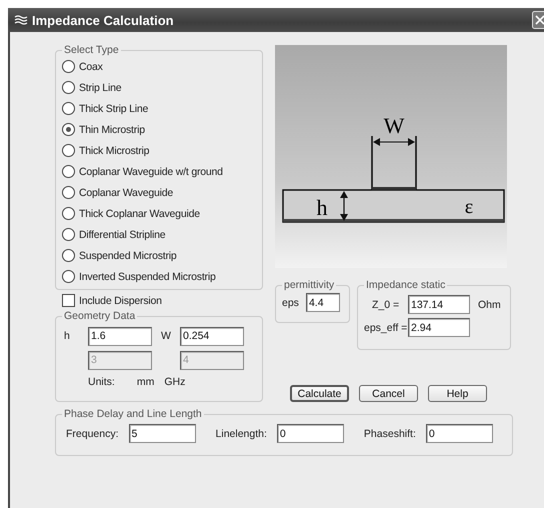  Describe the element at coordinates (120, 336) in the screenshot. I see `input-field: 1.6` at that location.